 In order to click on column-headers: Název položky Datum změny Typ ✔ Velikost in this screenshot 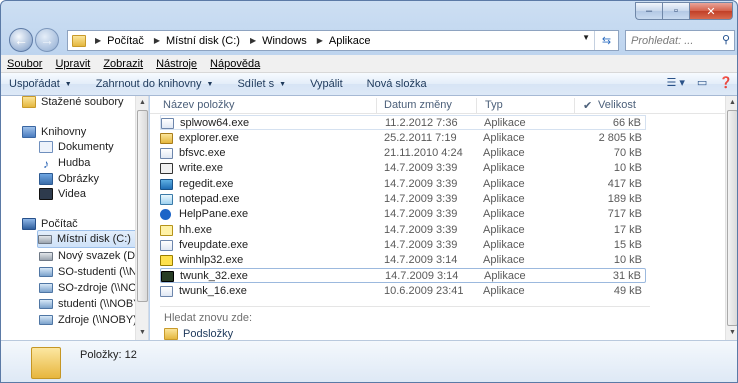, I will do `click(437, 105)`.